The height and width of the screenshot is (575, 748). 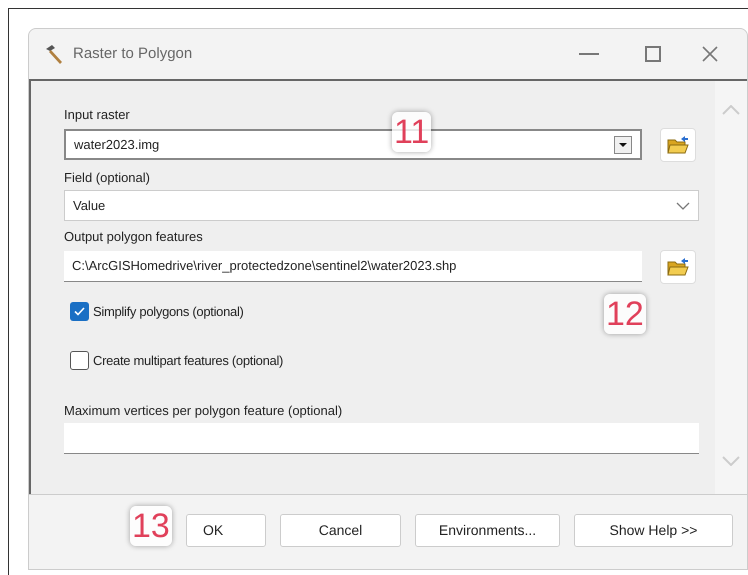 I want to click on chevron-down-icon, so click(x=683, y=206).